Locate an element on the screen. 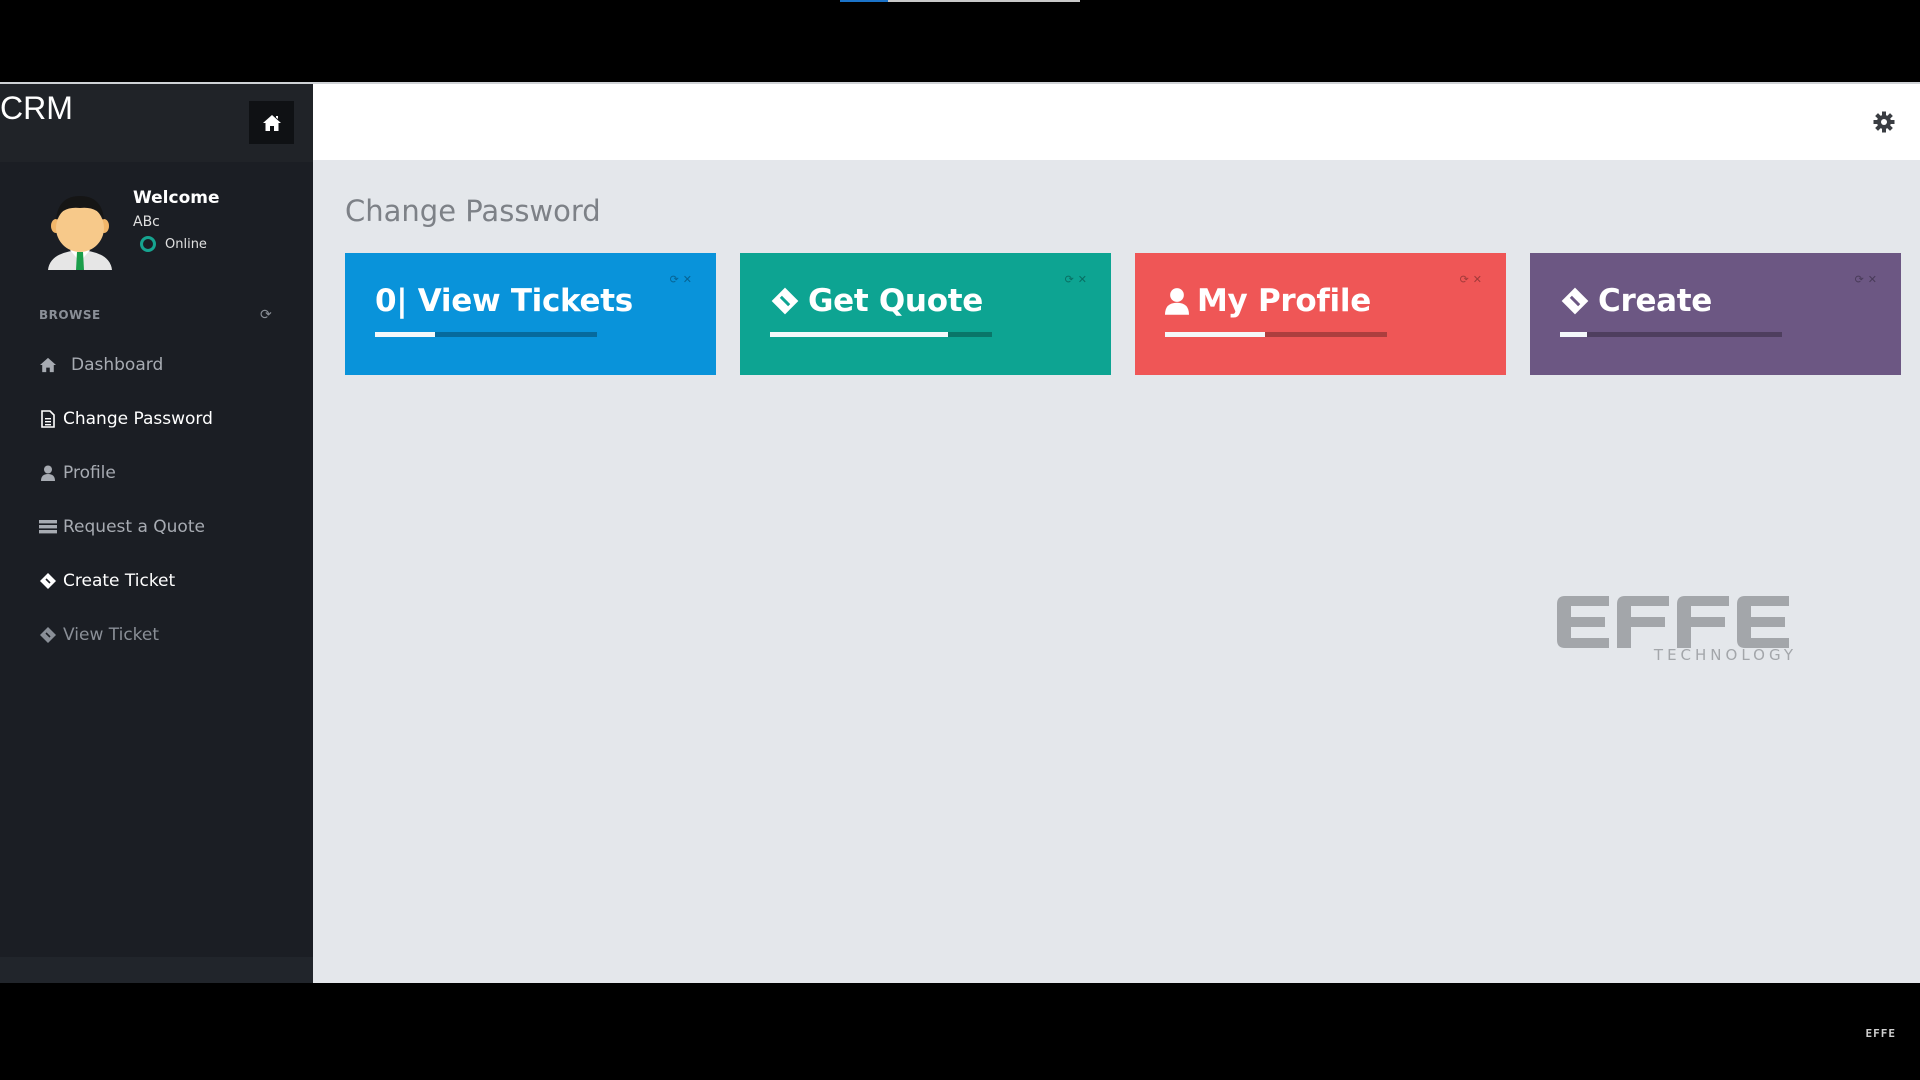 The image size is (1920, 1080). tile-label: Get Quote is located at coordinates (876, 301).